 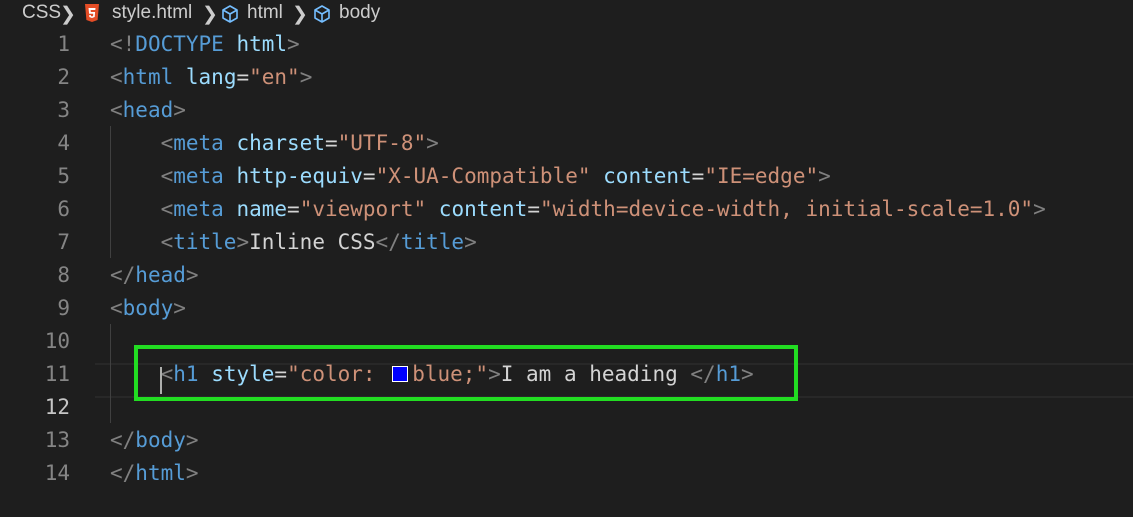 What do you see at coordinates (262, 209) in the screenshot?
I see `code-token: name` at bounding box center [262, 209].